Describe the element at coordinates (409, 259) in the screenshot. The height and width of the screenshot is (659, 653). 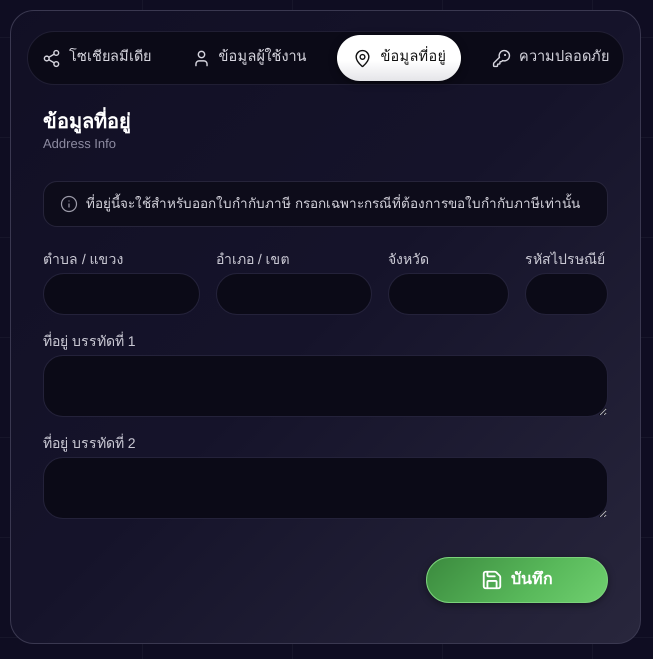
I see `field-label: จังหวัด` at that location.